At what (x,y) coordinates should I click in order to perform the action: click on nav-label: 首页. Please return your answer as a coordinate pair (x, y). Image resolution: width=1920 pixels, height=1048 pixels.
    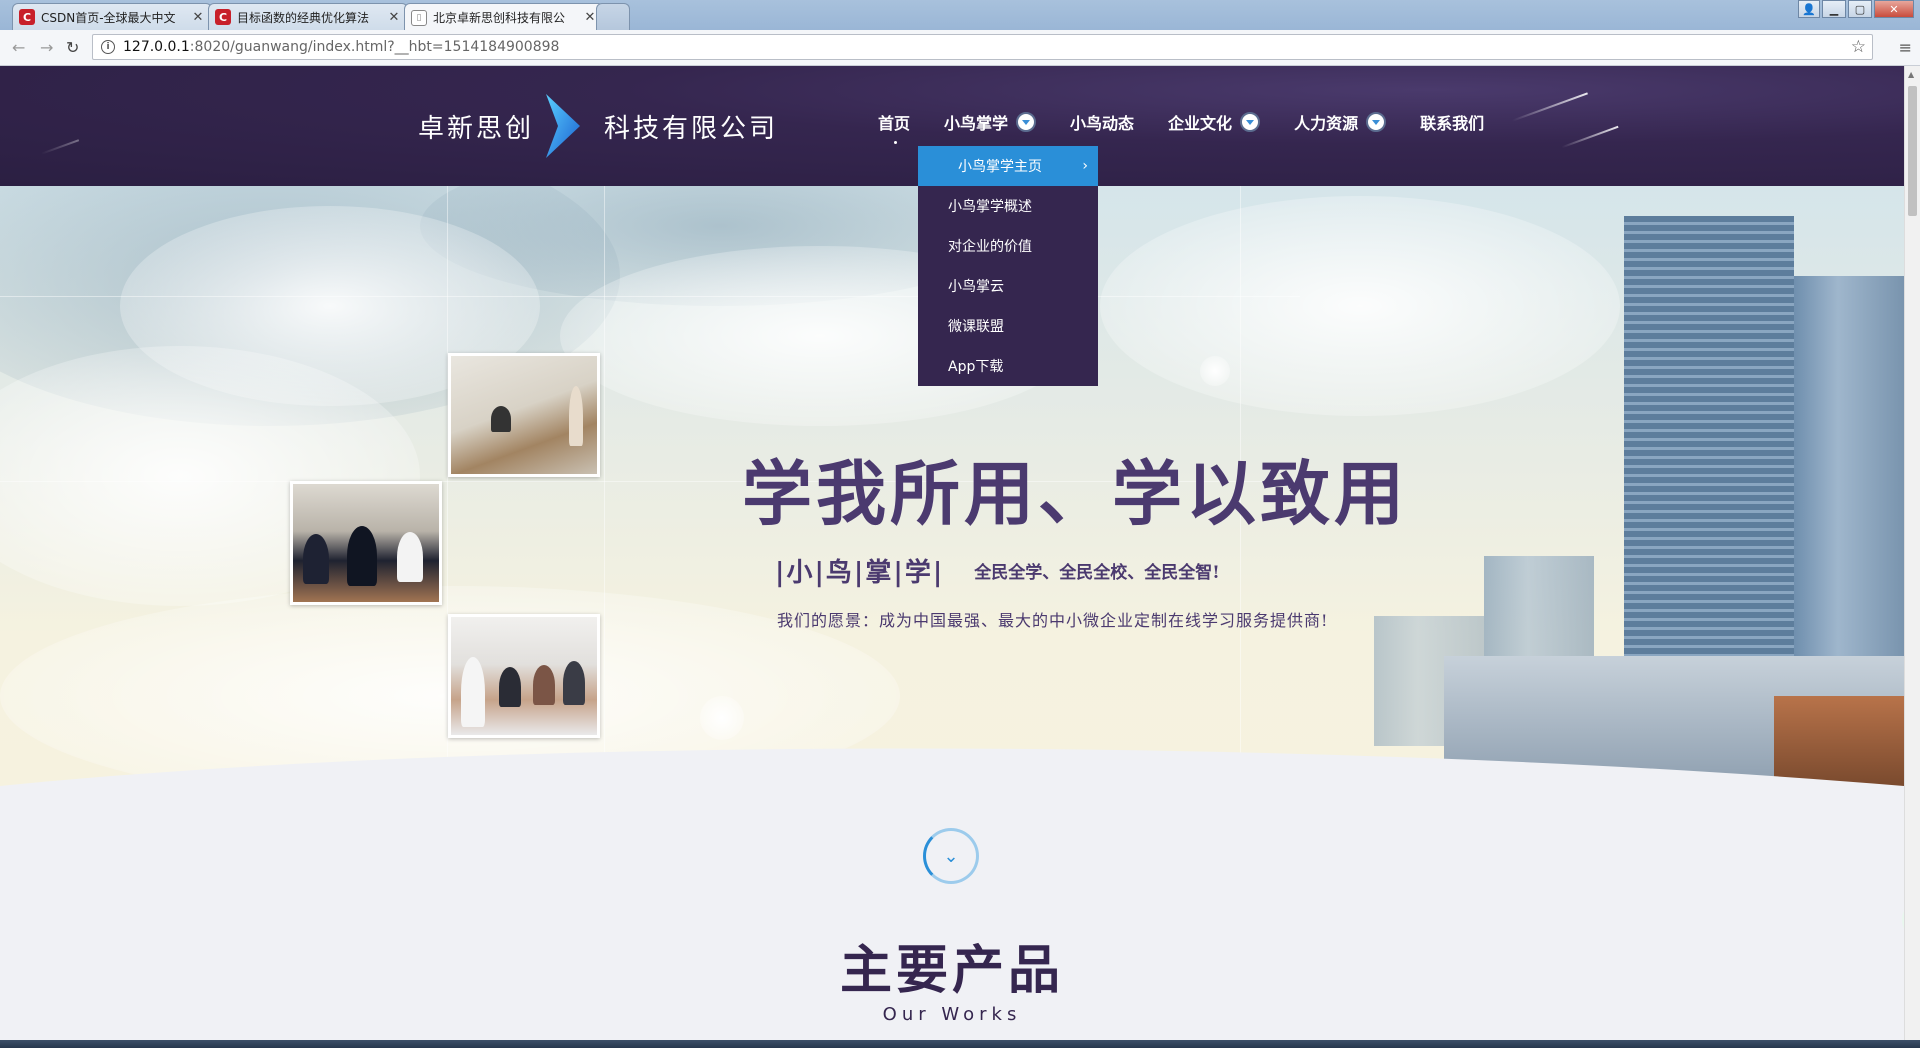
    Looking at the image, I should click on (894, 123).